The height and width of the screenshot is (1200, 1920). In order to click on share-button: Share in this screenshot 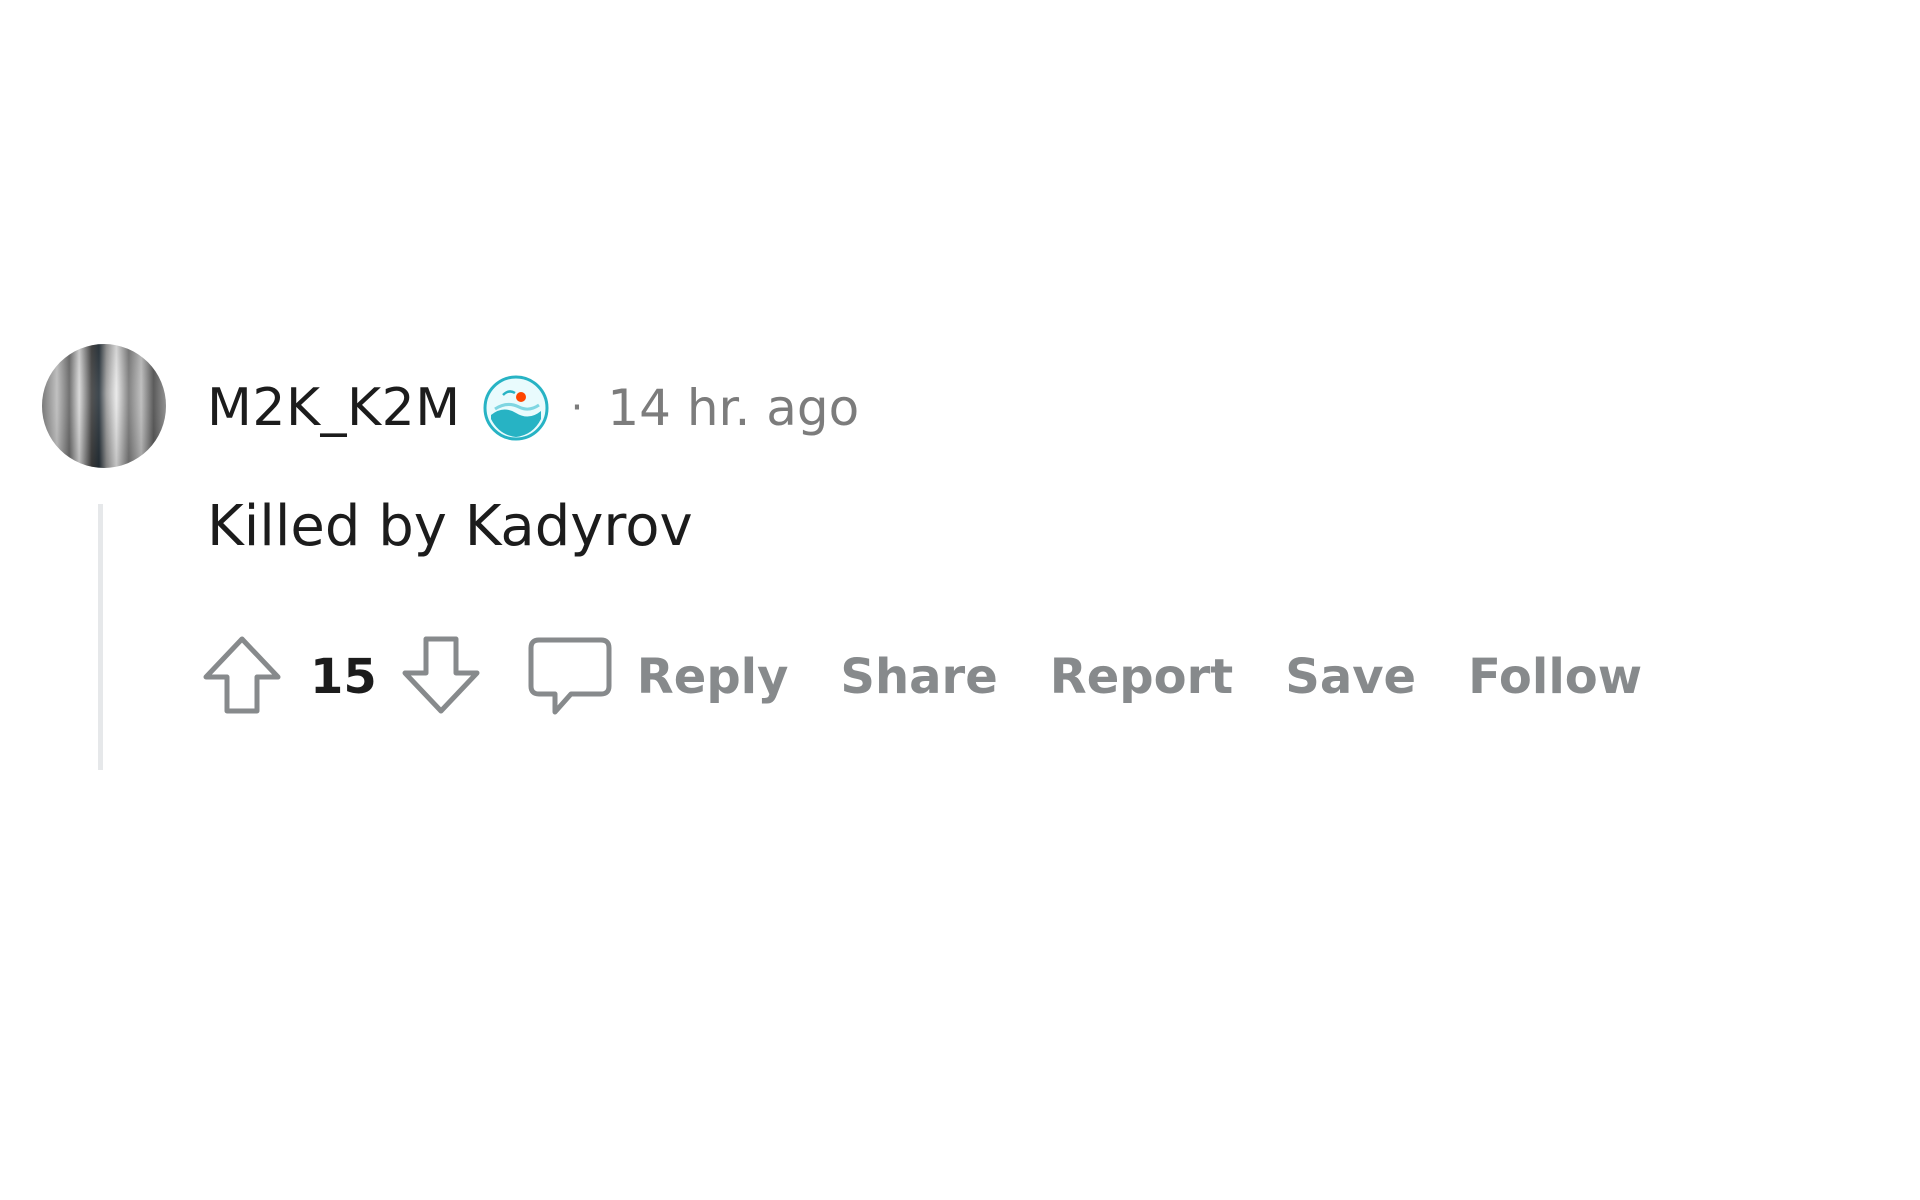, I will do `click(918, 677)`.